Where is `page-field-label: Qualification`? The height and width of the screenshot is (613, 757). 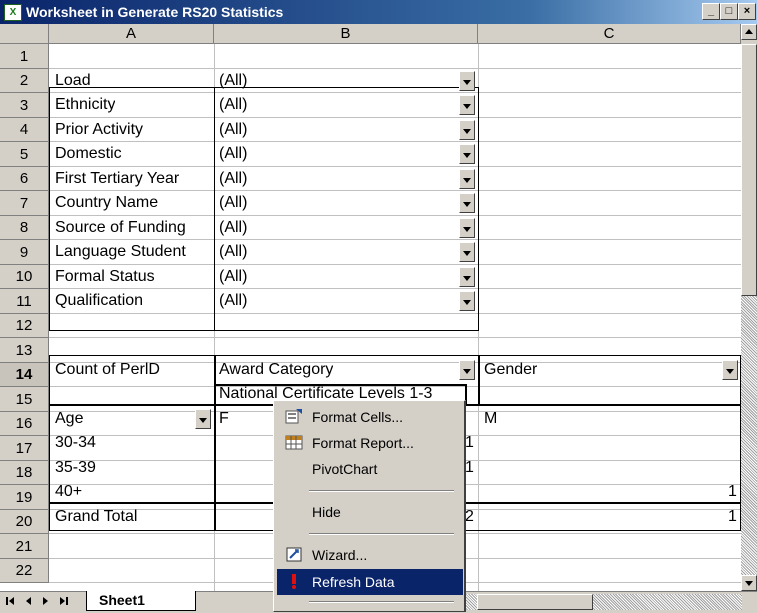
page-field-label: Qualification is located at coordinates (99, 301).